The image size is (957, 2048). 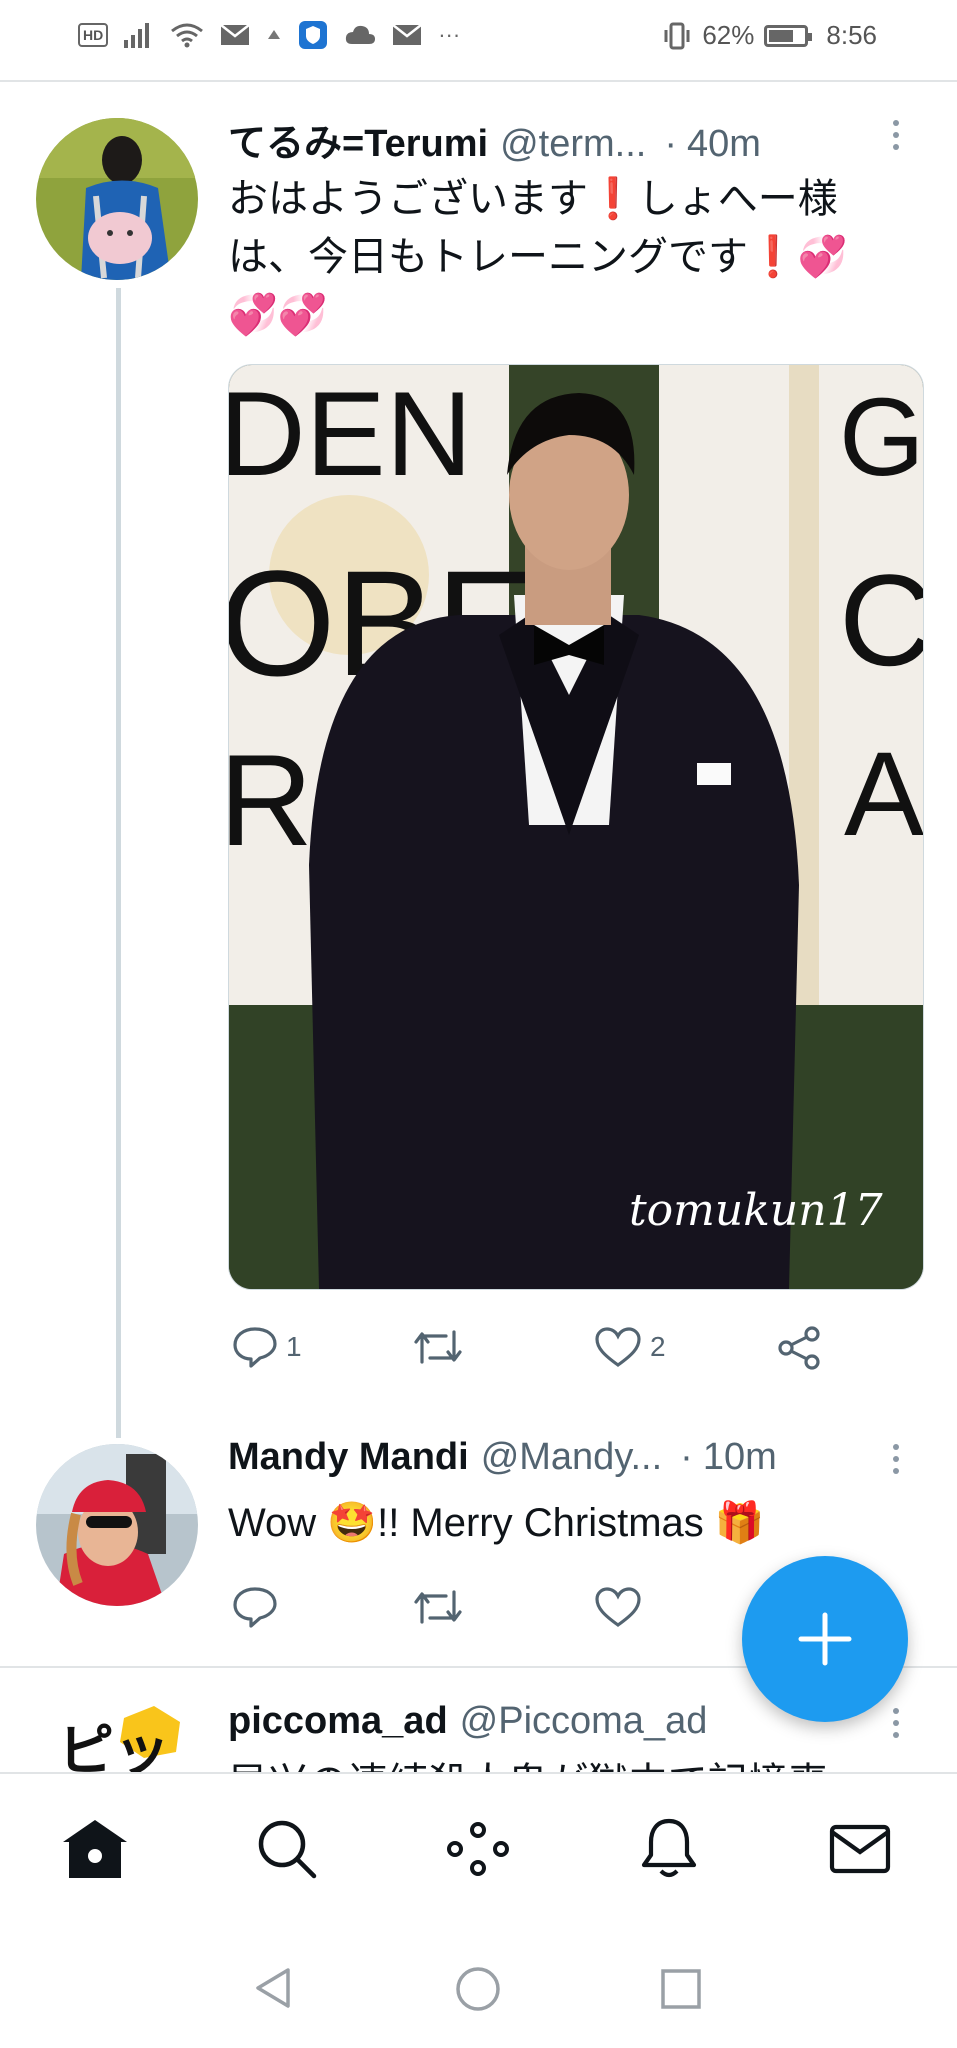 I want to click on status-left-icons: HD ···, so click(x=269, y=35).